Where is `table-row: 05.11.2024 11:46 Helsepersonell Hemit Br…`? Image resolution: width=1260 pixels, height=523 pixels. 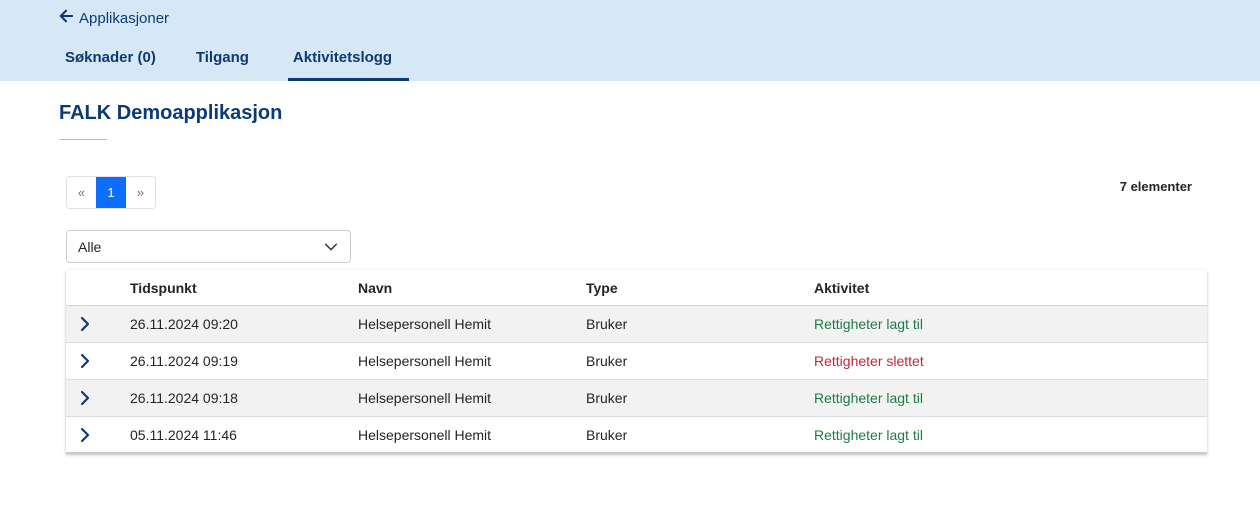 table-row: 05.11.2024 11:46 Helsepersonell Hemit Br… is located at coordinates (636, 435).